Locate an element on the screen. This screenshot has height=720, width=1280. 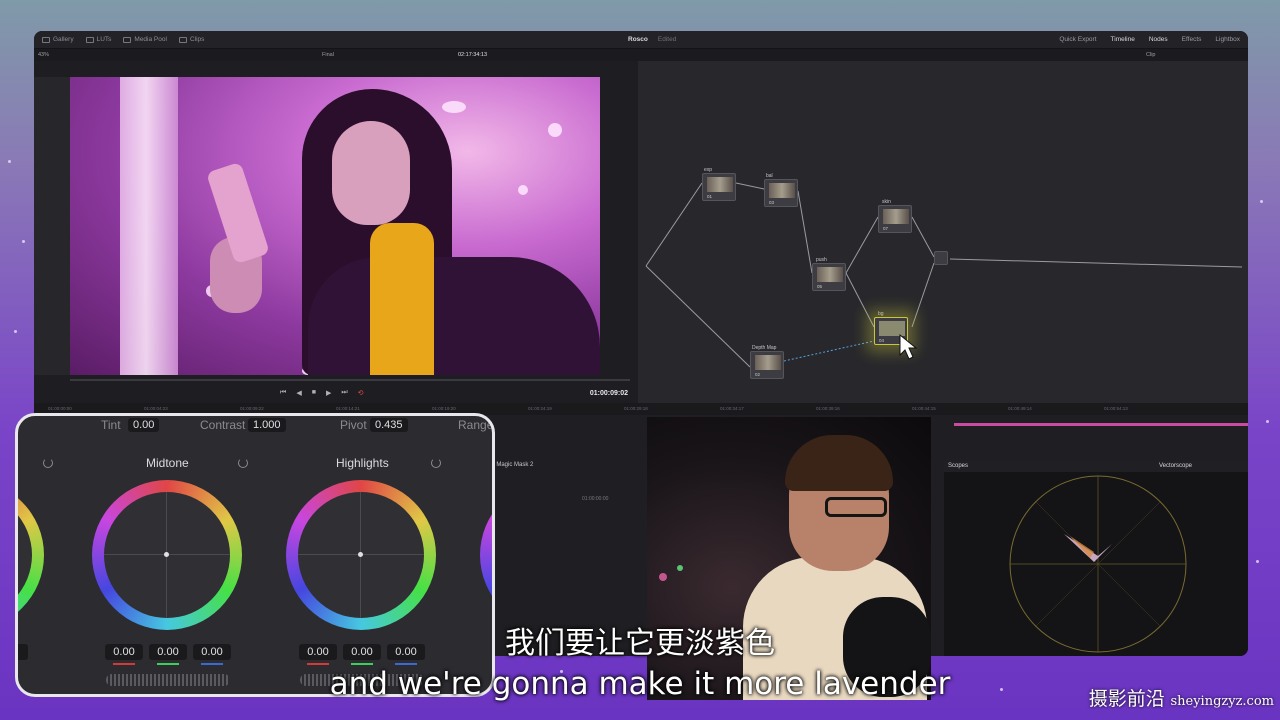
node-exp: 01 is located at coordinates (719, 187).